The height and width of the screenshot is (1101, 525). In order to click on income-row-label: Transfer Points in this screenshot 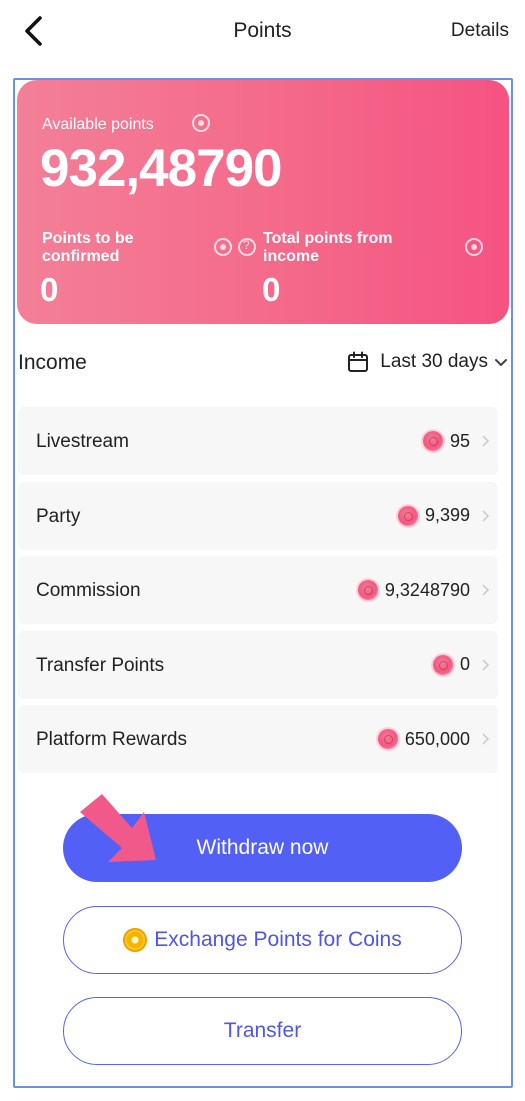, I will do `click(100, 665)`.